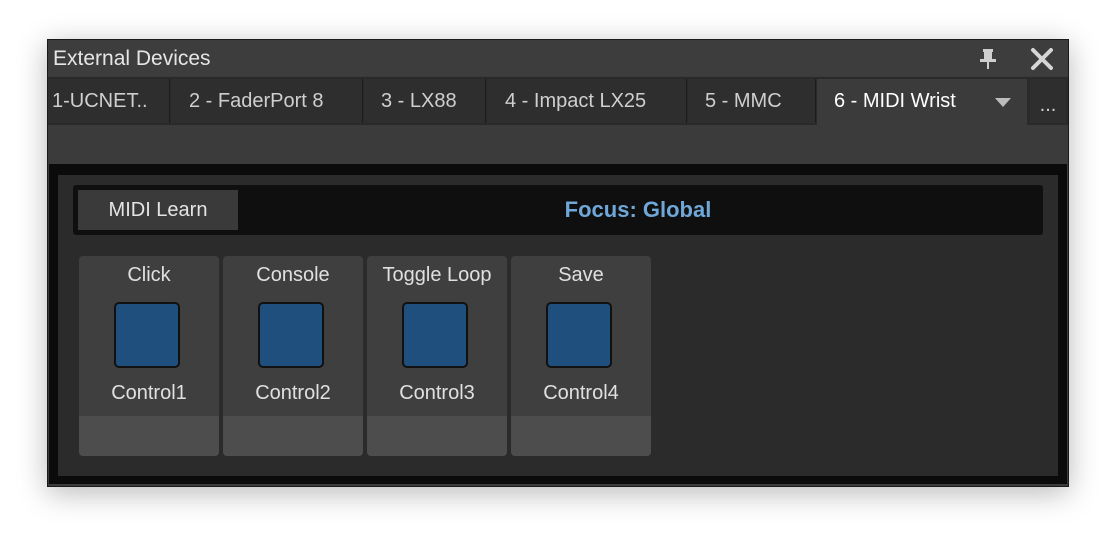 This screenshot has width=1116, height=542. I want to click on tab-label: 1-UCNET.., so click(100, 101).